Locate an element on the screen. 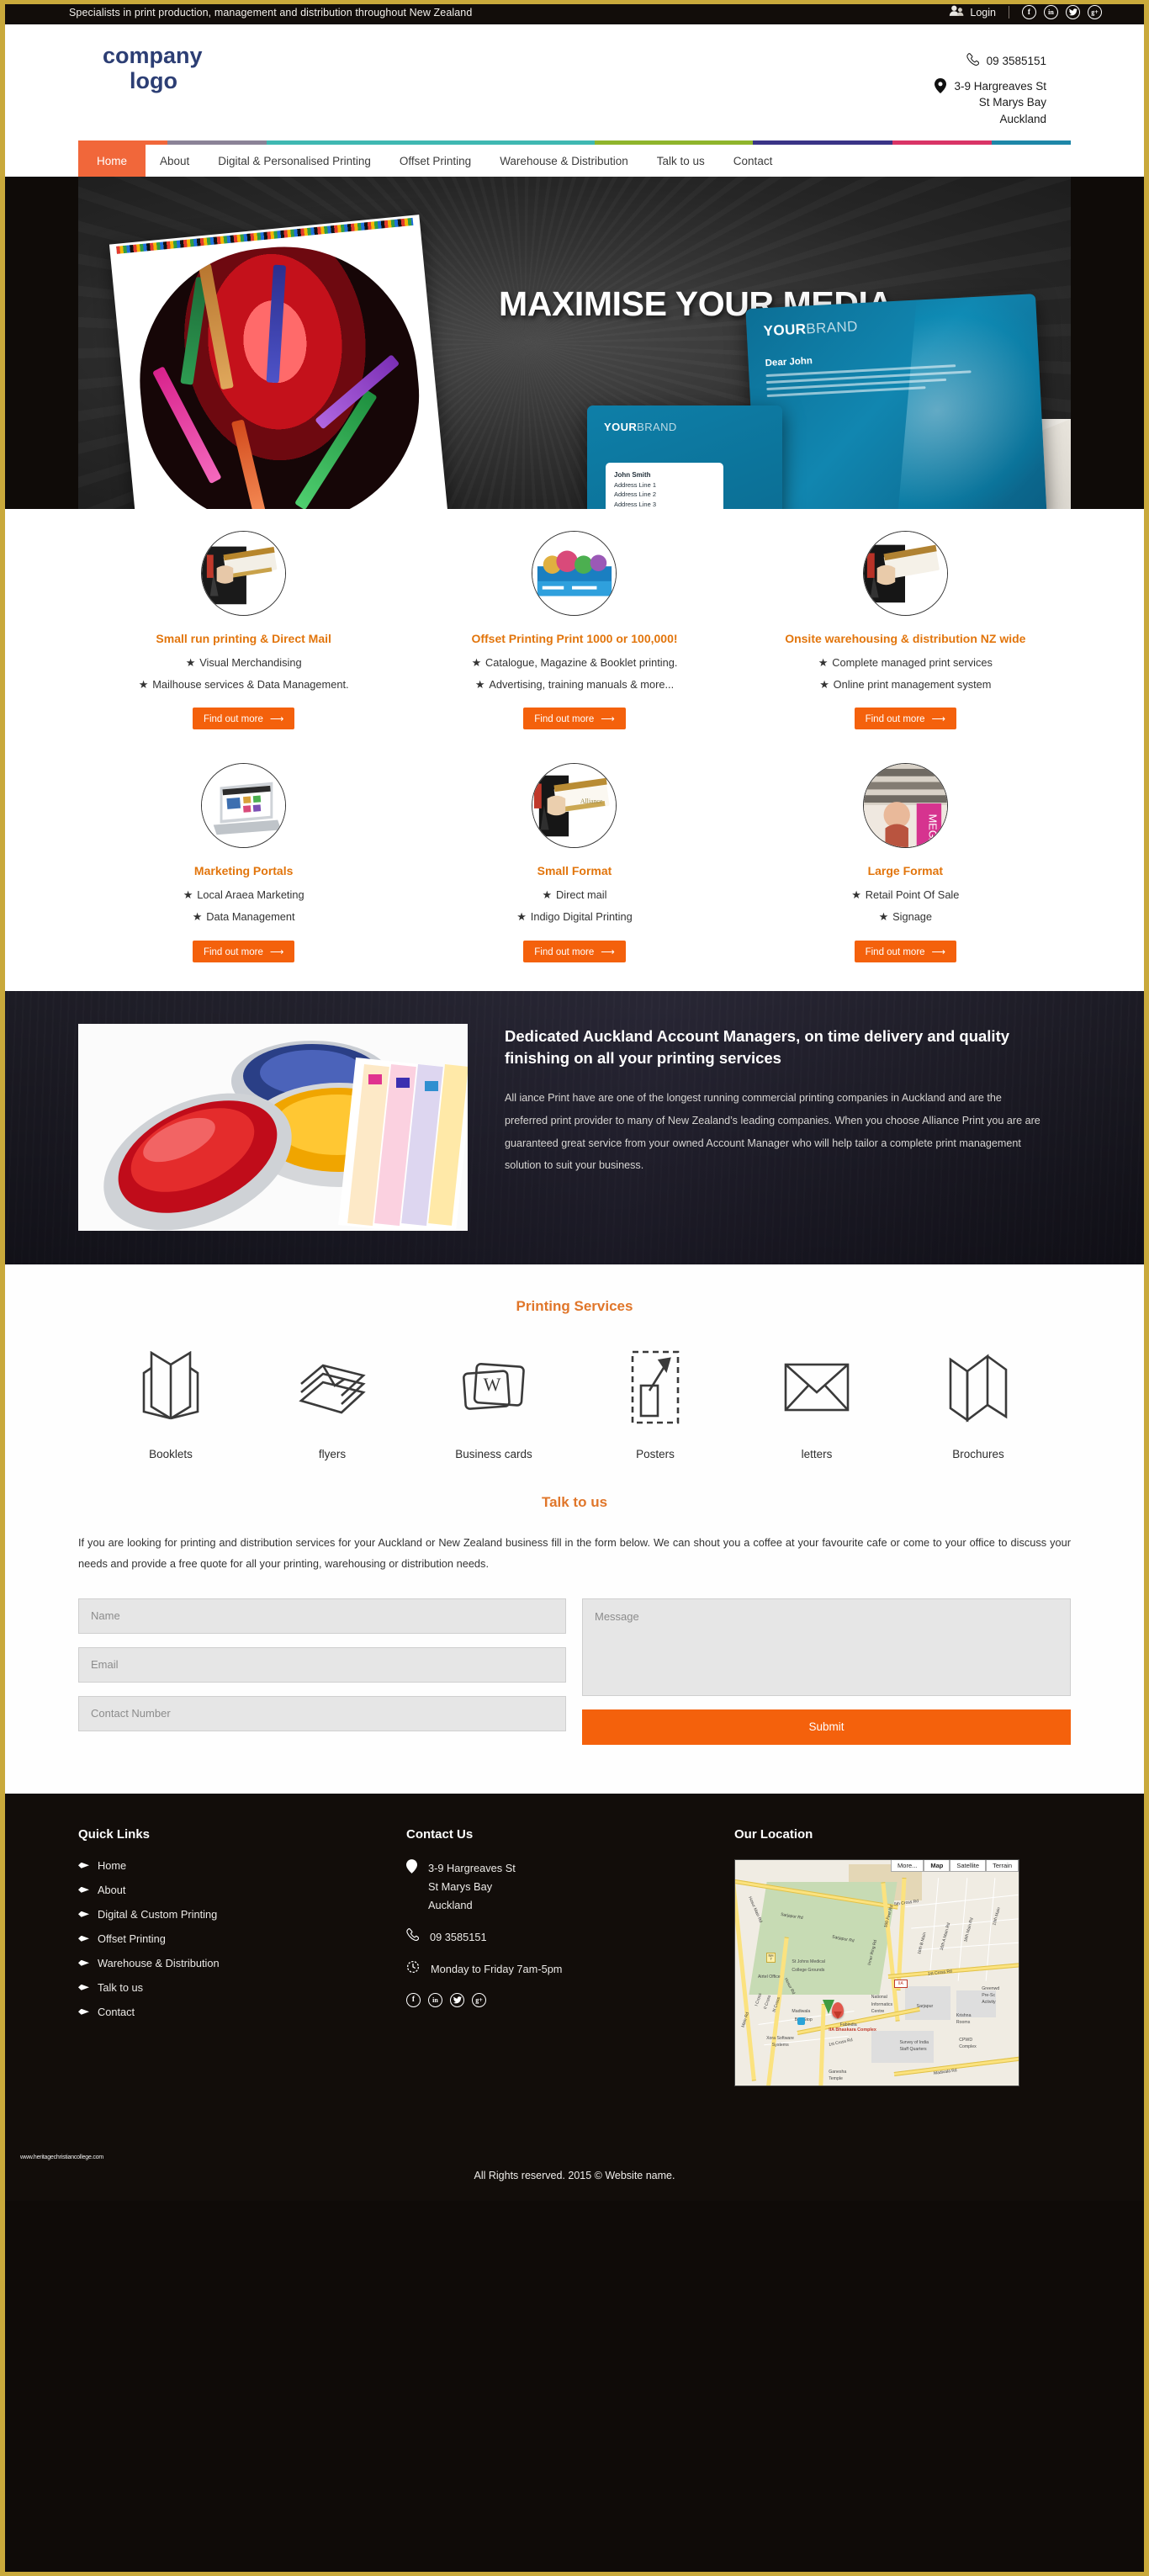  service-item-posters: Posters is located at coordinates (655, 1404).